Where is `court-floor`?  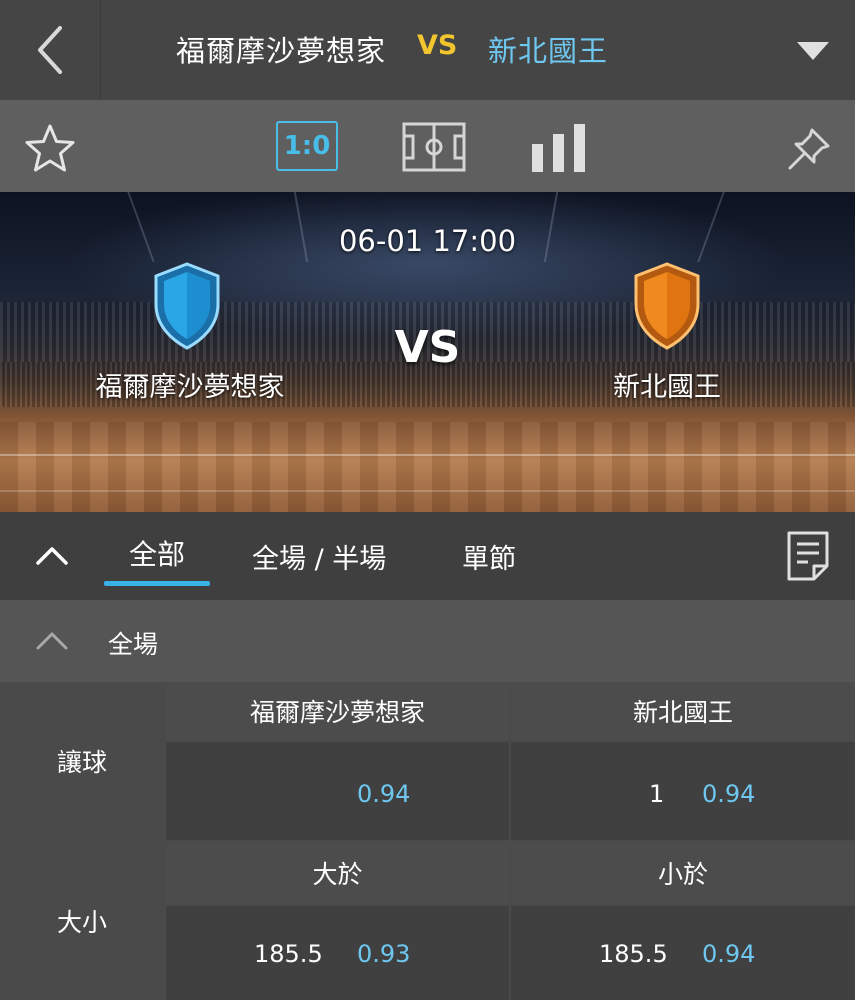 court-floor is located at coordinates (427, 467).